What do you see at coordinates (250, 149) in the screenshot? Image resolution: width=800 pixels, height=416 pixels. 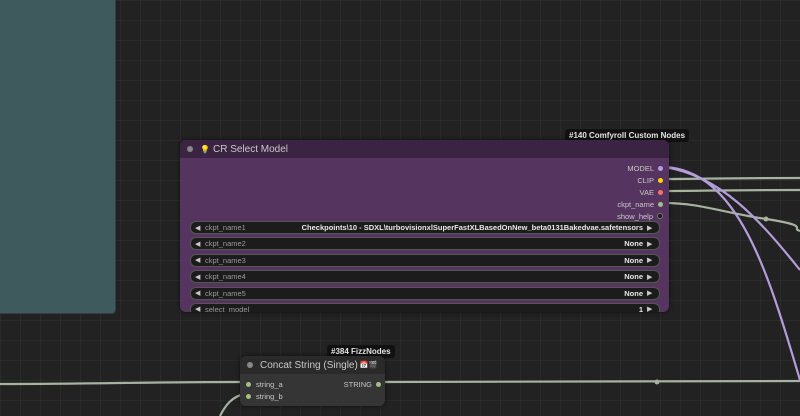 I see `node-title: CR Select Model` at bounding box center [250, 149].